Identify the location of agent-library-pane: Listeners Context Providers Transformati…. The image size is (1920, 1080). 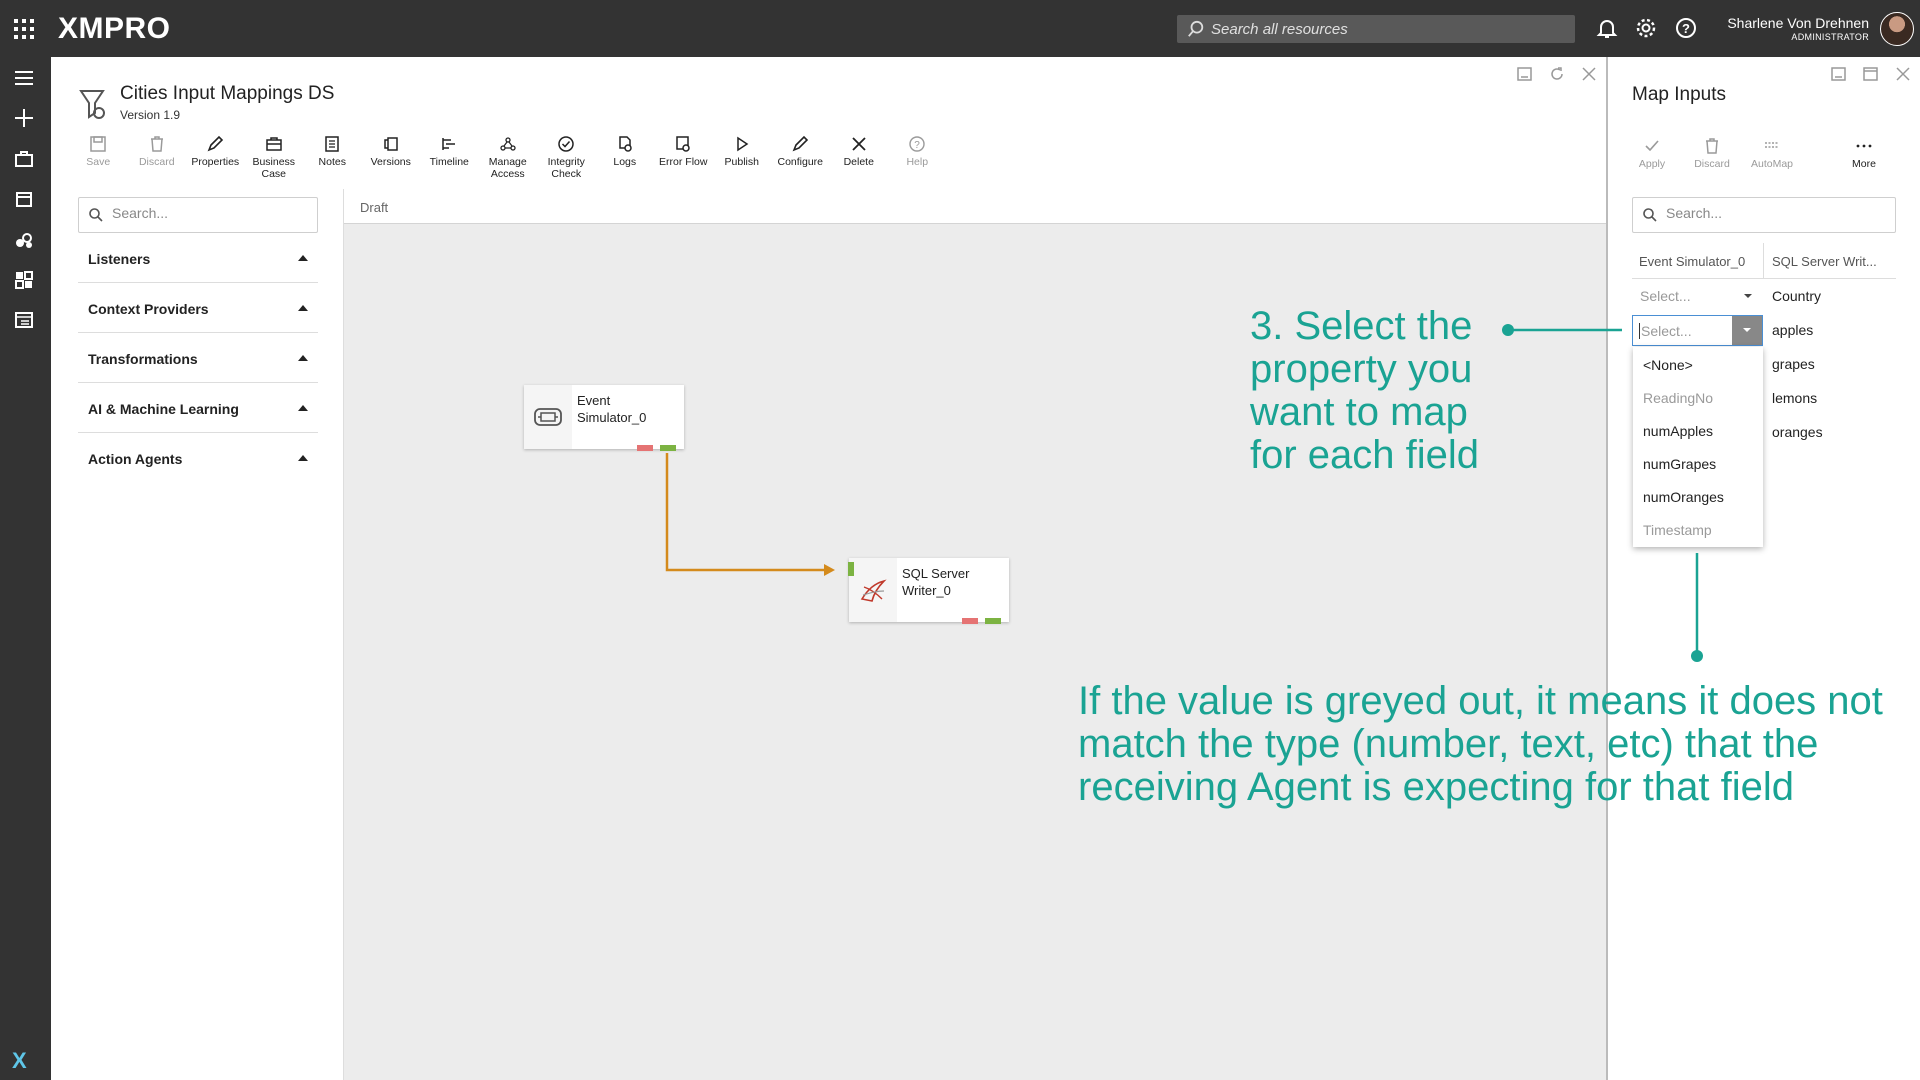
(197, 634).